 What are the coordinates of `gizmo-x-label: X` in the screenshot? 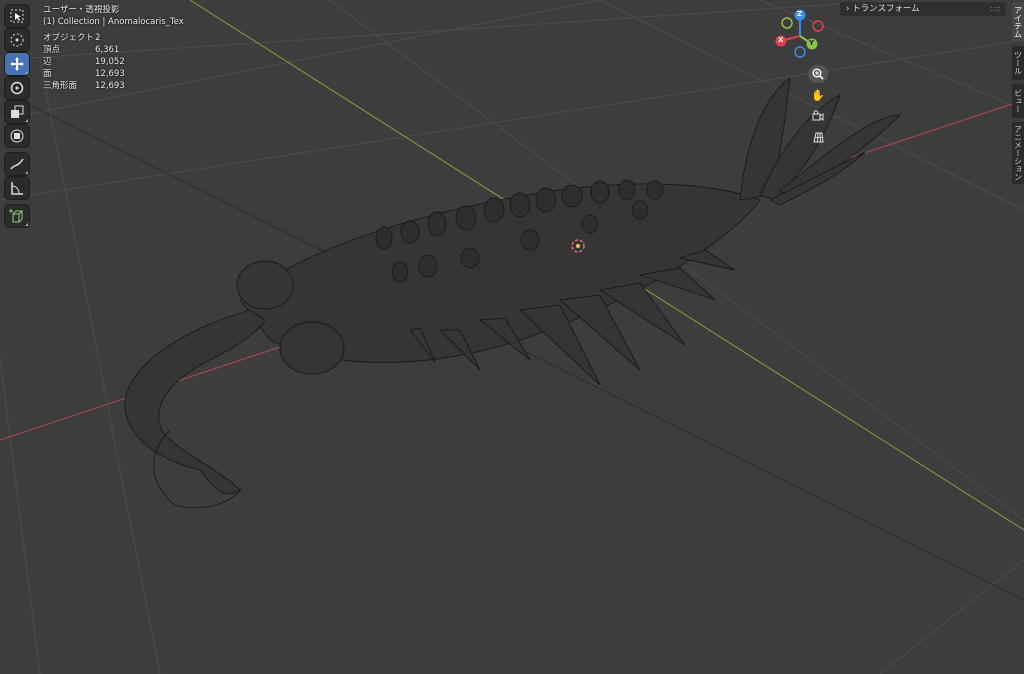 It's located at (781, 40).